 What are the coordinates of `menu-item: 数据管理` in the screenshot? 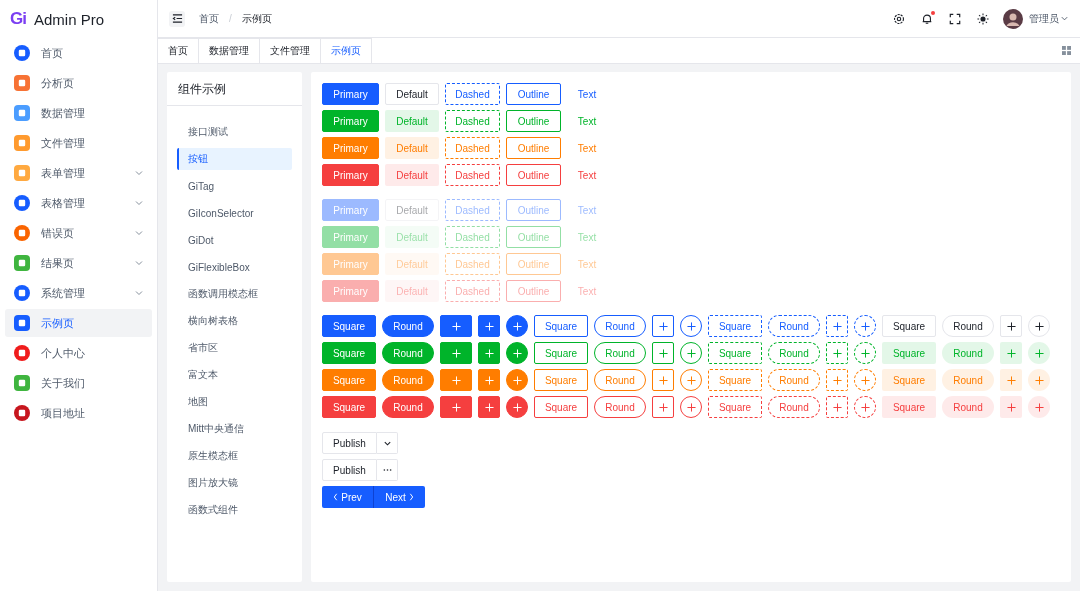 It's located at (78, 113).